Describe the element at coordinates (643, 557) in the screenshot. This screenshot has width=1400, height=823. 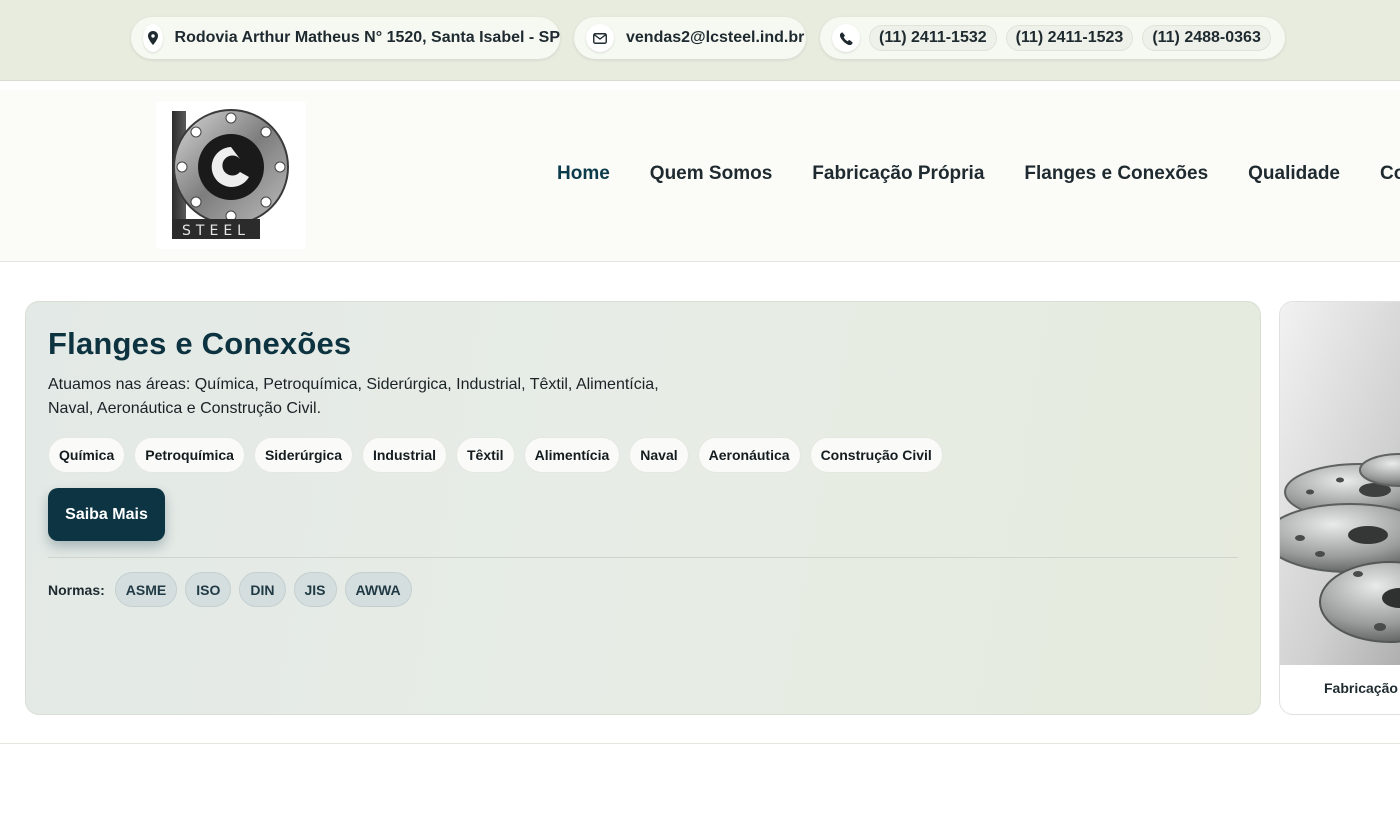
I see `hero-divider` at that location.